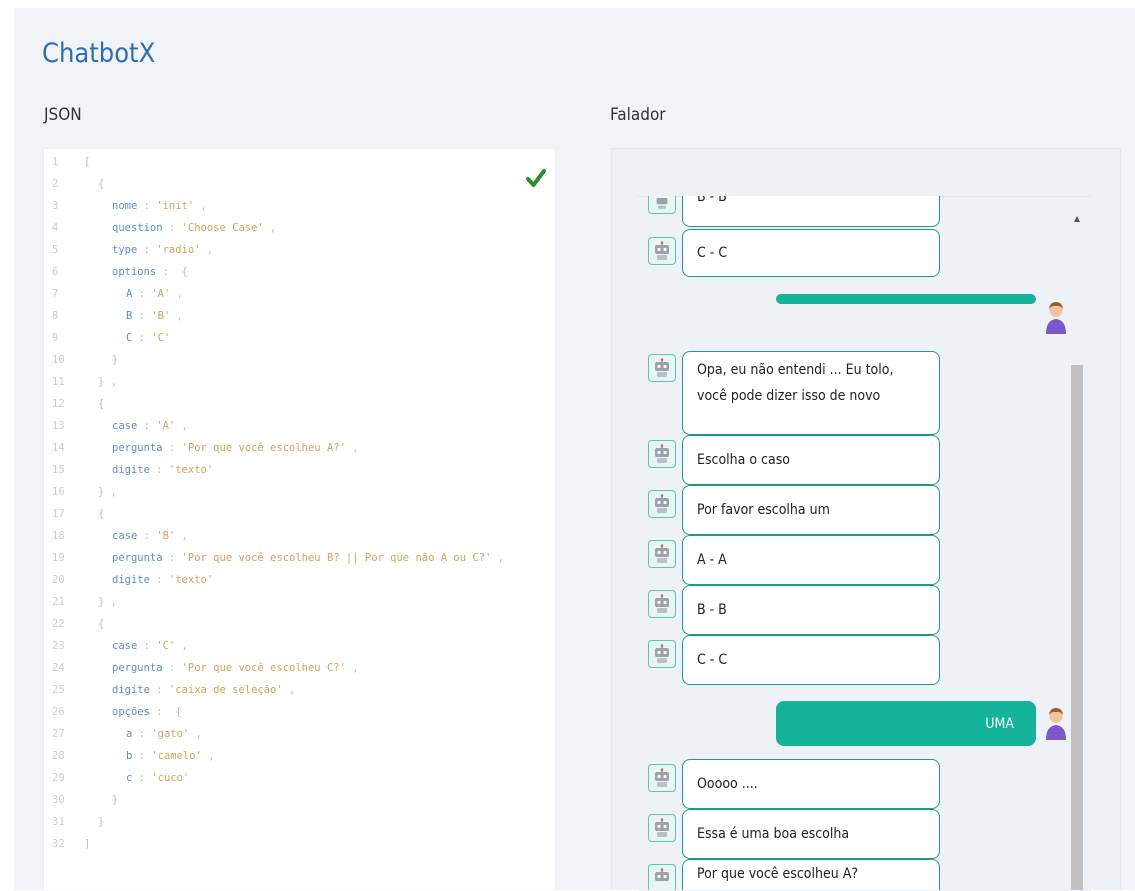  What do you see at coordinates (299, 184) in the screenshot?
I see `code-line: 2{` at bounding box center [299, 184].